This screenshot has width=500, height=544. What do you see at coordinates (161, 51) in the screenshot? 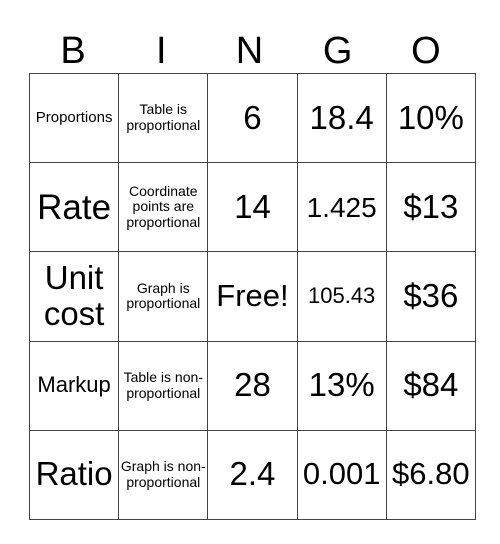
I see `header-letter-i: I` at bounding box center [161, 51].